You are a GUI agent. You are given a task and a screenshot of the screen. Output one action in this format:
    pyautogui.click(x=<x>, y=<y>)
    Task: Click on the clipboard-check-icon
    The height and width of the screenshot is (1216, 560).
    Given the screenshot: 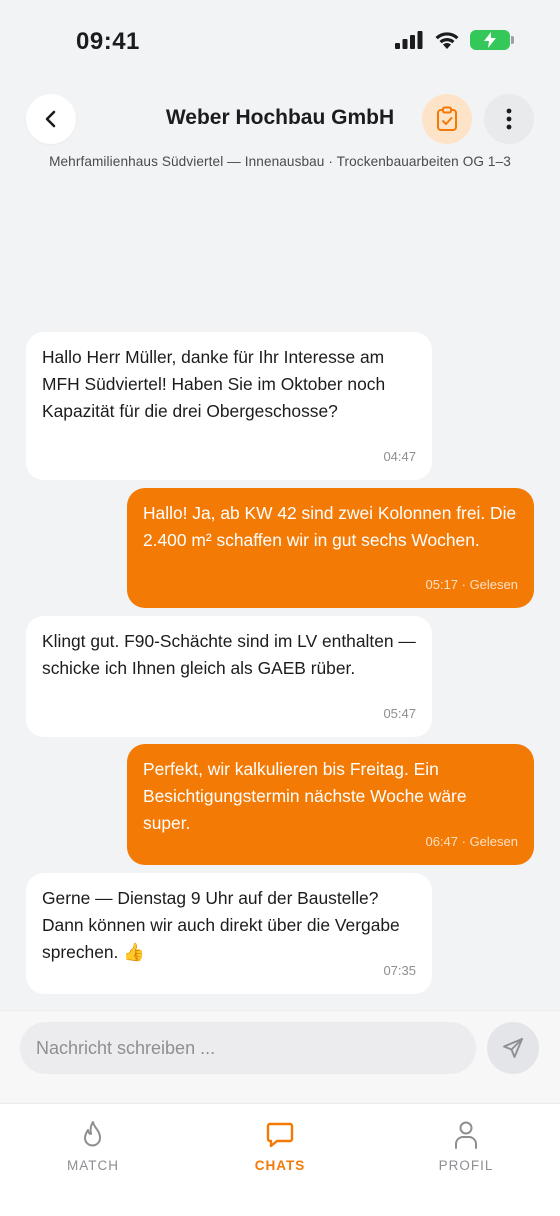 What is the action you would take?
    pyautogui.click(x=447, y=118)
    